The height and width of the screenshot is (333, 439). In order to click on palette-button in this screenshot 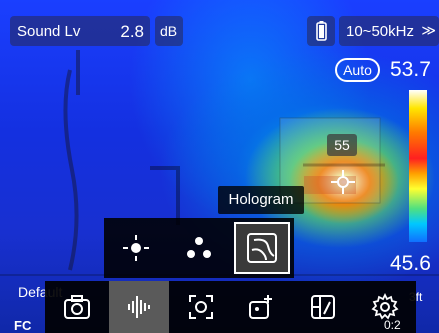, I will do `click(323, 307)`.